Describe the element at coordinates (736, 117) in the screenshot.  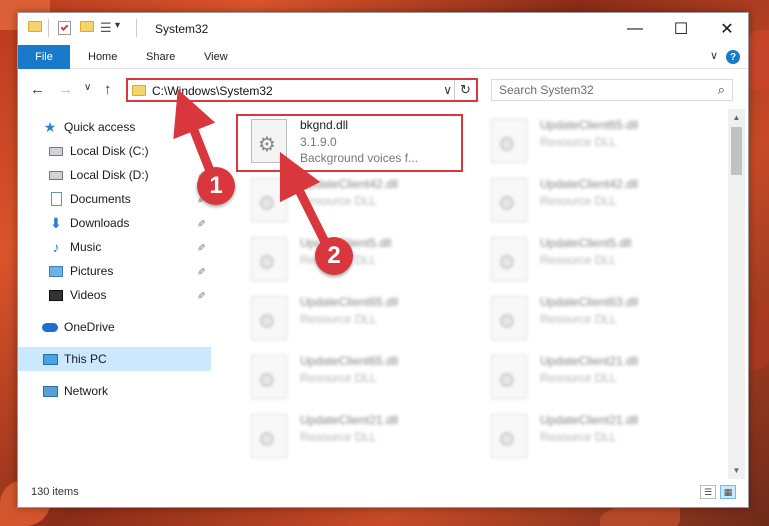
I see `scroll-up-icon: ▲` at that location.